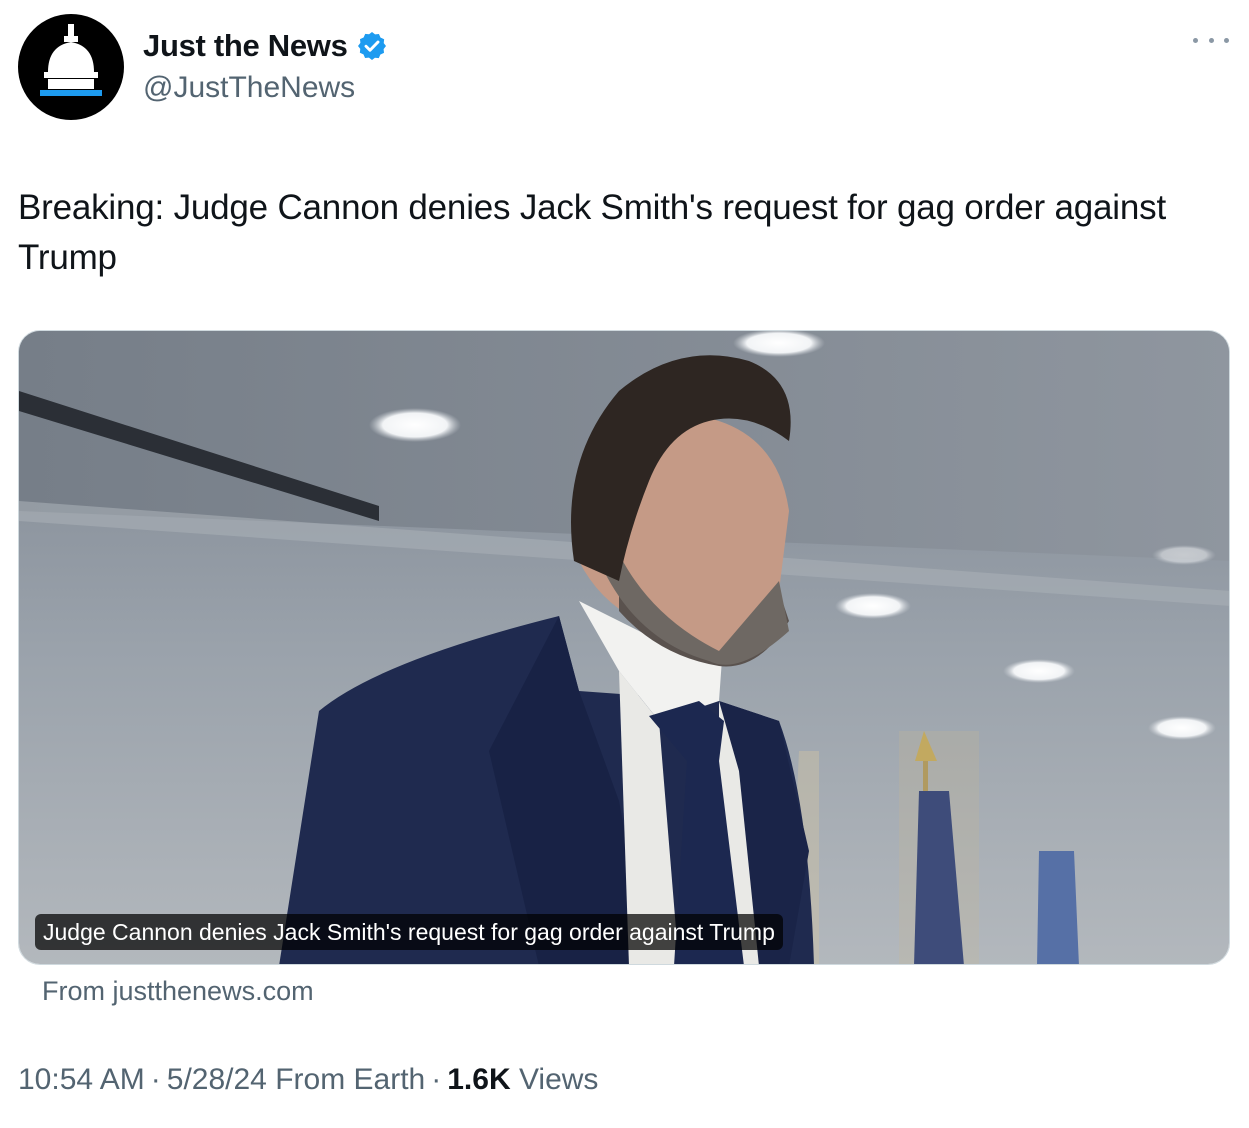 The image size is (1249, 1128). I want to click on display-name: Just the News, so click(265, 46).